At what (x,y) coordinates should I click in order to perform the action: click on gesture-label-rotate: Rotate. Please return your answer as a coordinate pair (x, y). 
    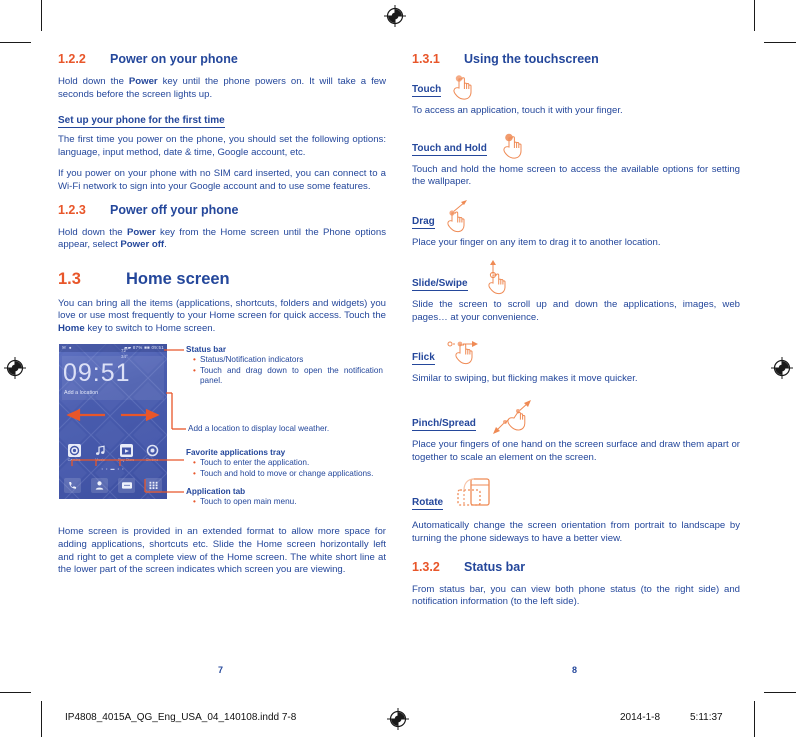
    Looking at the image, I should click on (428, 504).